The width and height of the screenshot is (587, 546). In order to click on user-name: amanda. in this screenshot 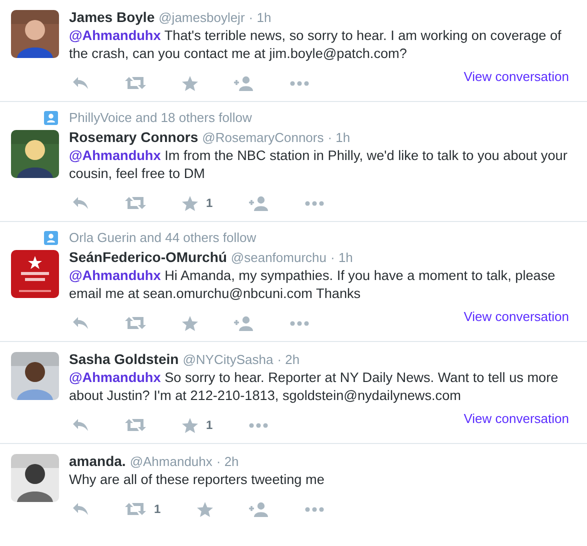, I will do `click(97, 461)`.